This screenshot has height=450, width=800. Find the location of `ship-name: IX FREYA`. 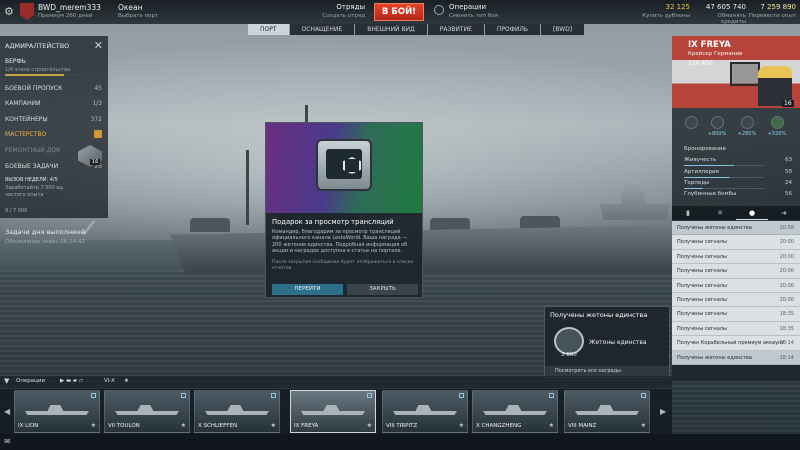

ship-name: IX FREYA is located at coordinates (709, 45).